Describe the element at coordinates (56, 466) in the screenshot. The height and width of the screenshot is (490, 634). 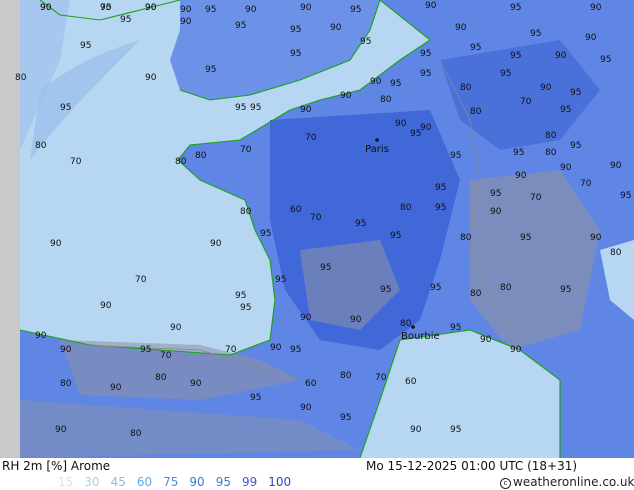
I see `map-title: RH 2m [%] Arome` at that location.